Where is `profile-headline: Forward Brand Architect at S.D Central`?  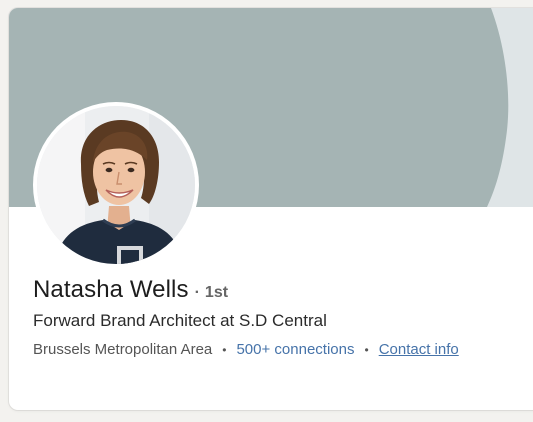 profile-headline: Forward Brand Architect at S.D Central is located at coordinates (180, 320).